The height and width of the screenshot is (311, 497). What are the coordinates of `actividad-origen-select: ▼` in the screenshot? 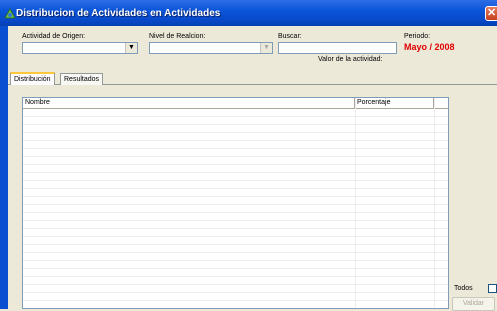 It's located at (80, 48).